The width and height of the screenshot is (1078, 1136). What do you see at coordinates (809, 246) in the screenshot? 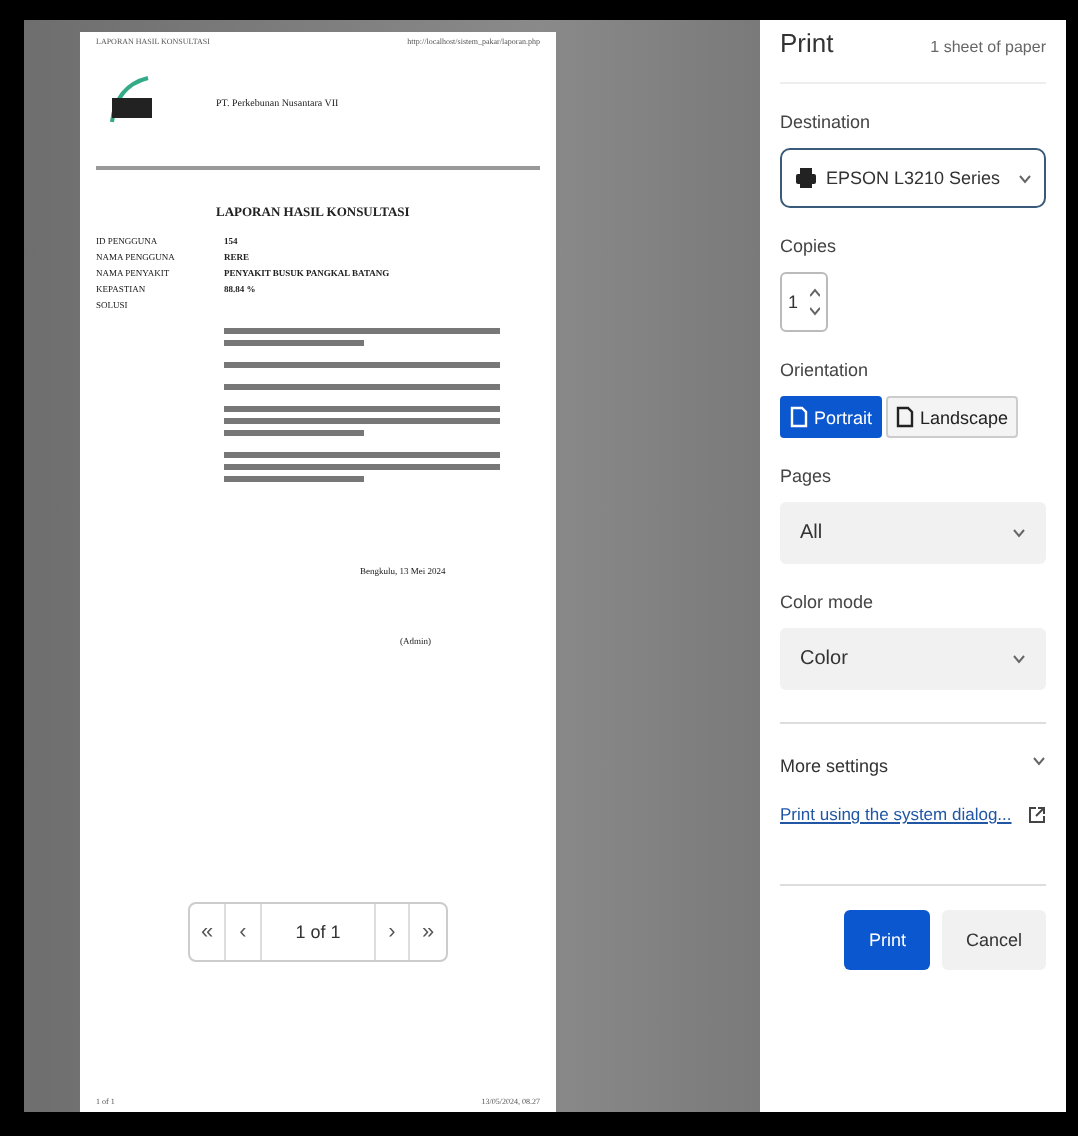
I see `copies-label: Copies` at bounding box center [809, 246].